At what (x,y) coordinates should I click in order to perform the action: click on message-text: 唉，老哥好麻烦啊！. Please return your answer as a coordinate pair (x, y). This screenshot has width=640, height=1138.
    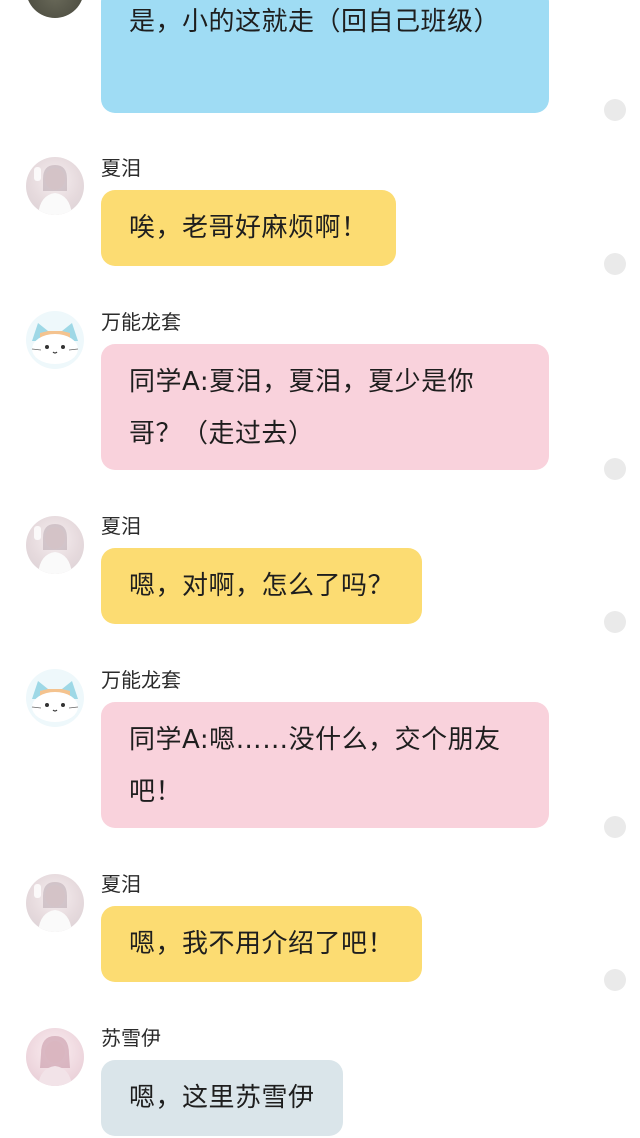
    Looking at the image, I should click on (248, 228).